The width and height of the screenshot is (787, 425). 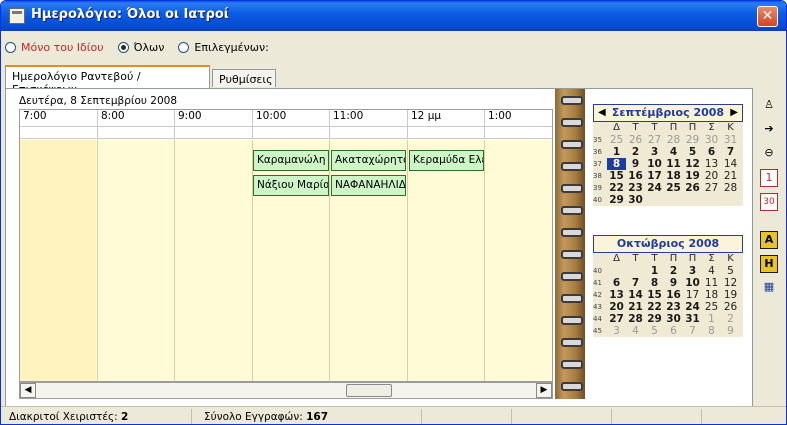 I want to click on appointment: Κεραμύδα Ελέ, so click(x=446, y=160).